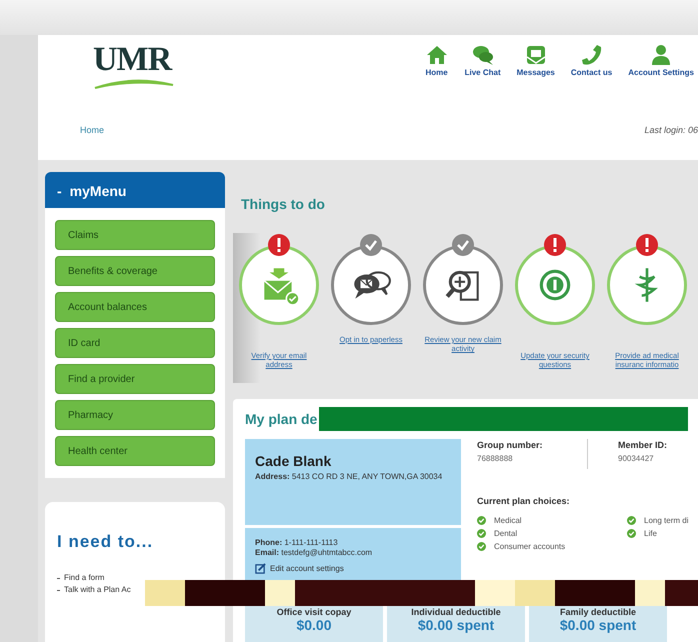 This screenshot has height=642, width=698. Describe the element at coordinates (84, 578) in the screenshot. I see `link: Find a form` at that location.